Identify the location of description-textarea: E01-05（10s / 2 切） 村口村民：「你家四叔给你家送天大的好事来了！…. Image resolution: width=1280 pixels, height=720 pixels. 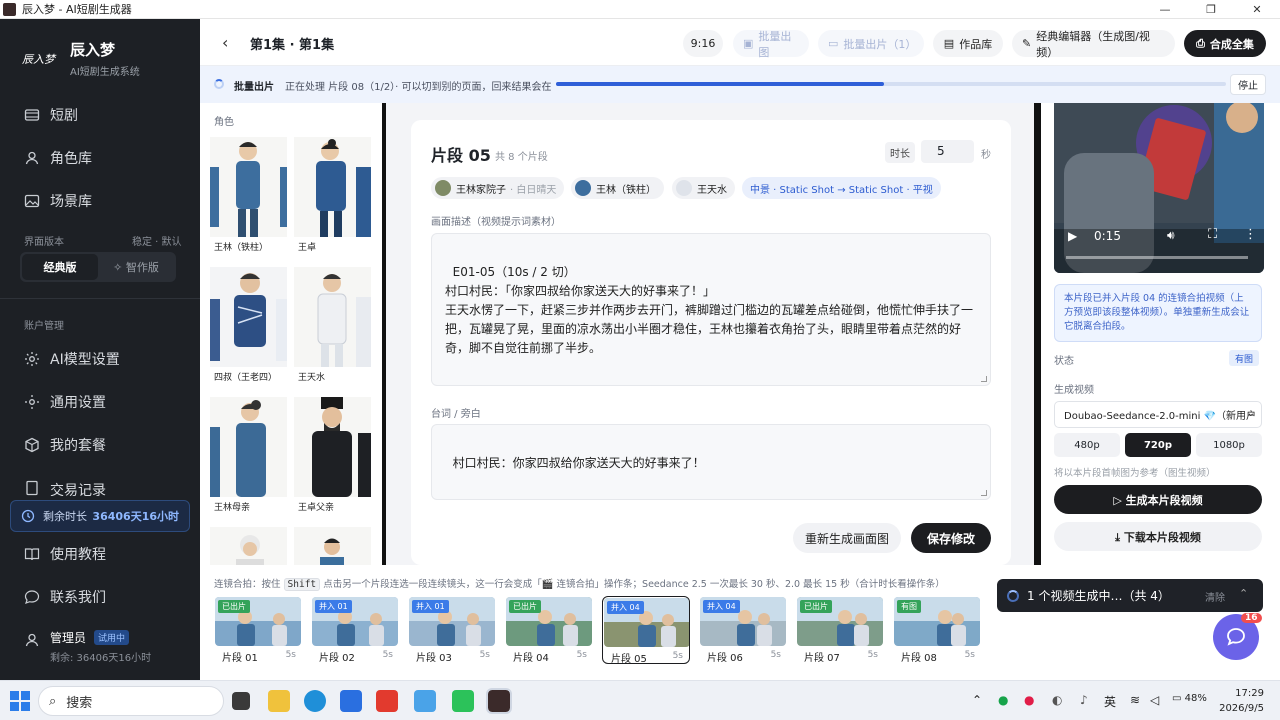
(711, 309).